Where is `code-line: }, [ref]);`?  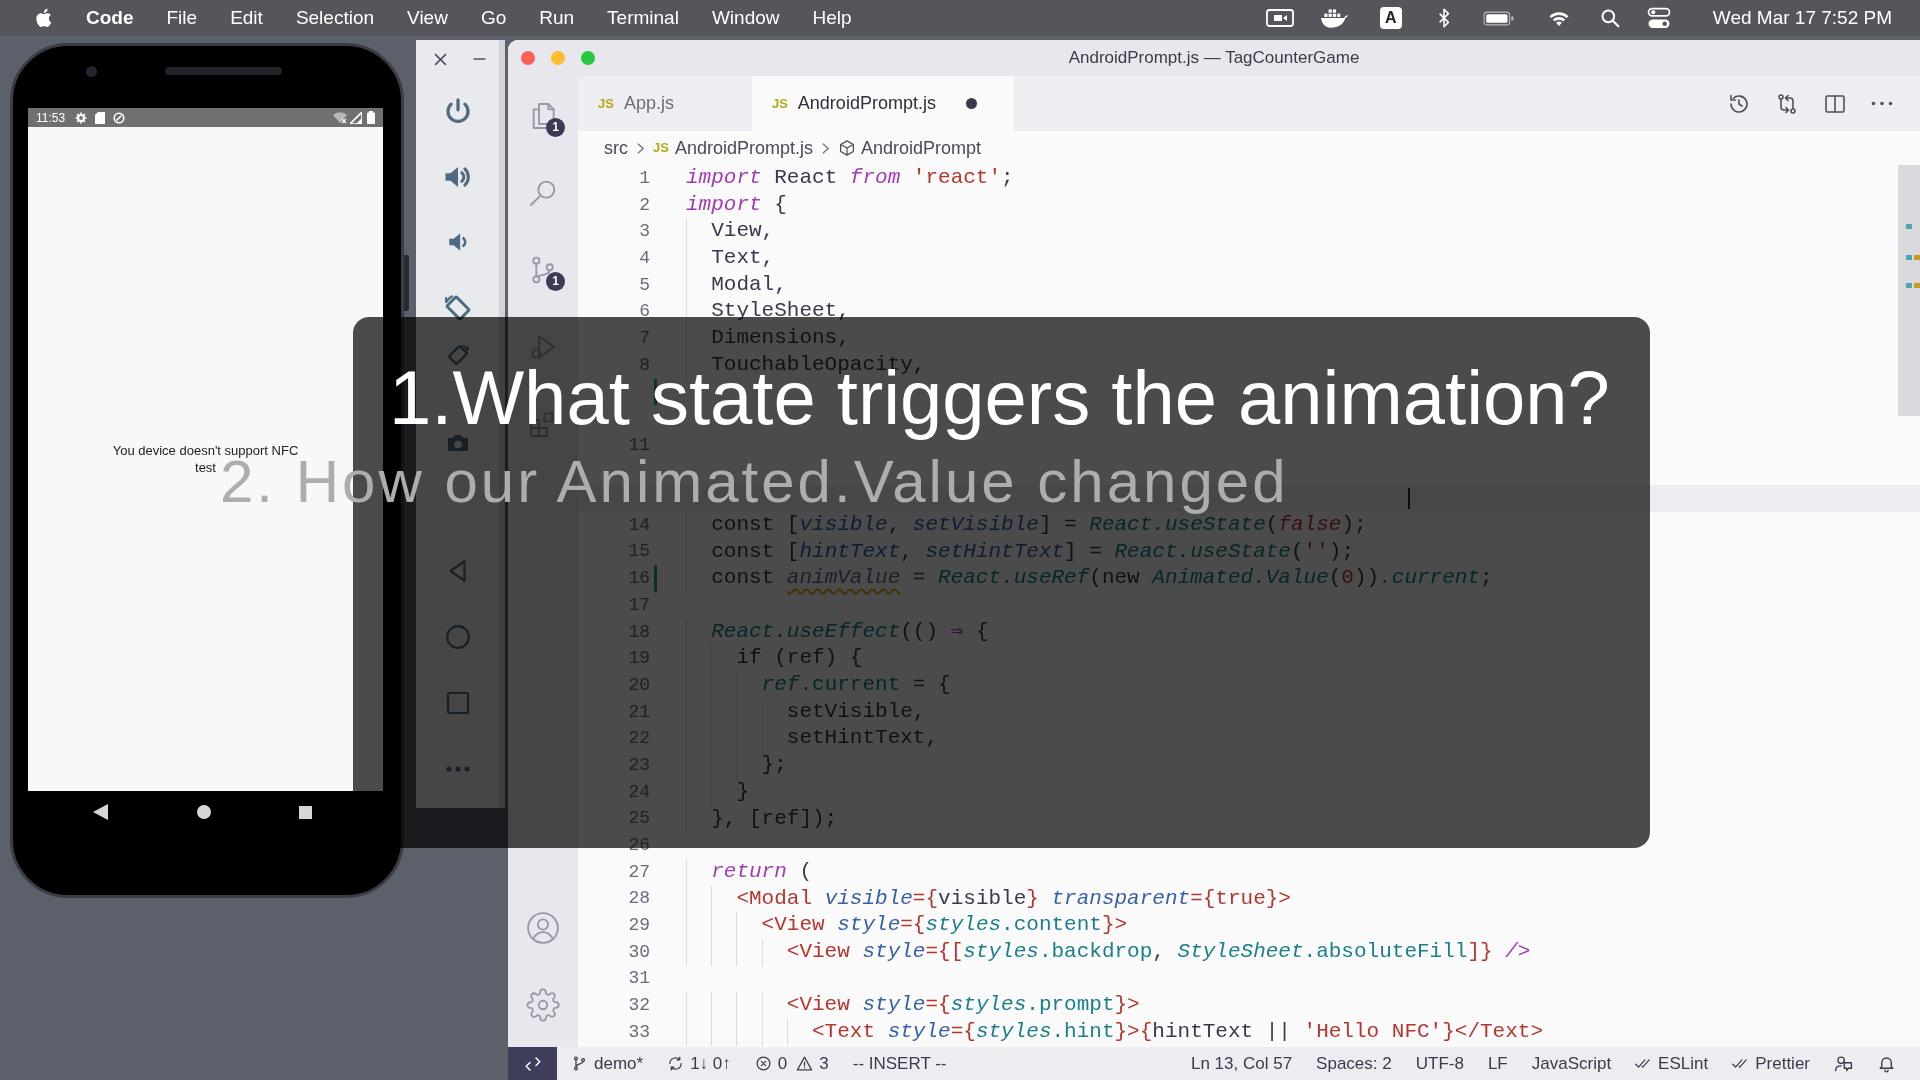 code-line: }, [ref]); is located at coordinates (774, 818).